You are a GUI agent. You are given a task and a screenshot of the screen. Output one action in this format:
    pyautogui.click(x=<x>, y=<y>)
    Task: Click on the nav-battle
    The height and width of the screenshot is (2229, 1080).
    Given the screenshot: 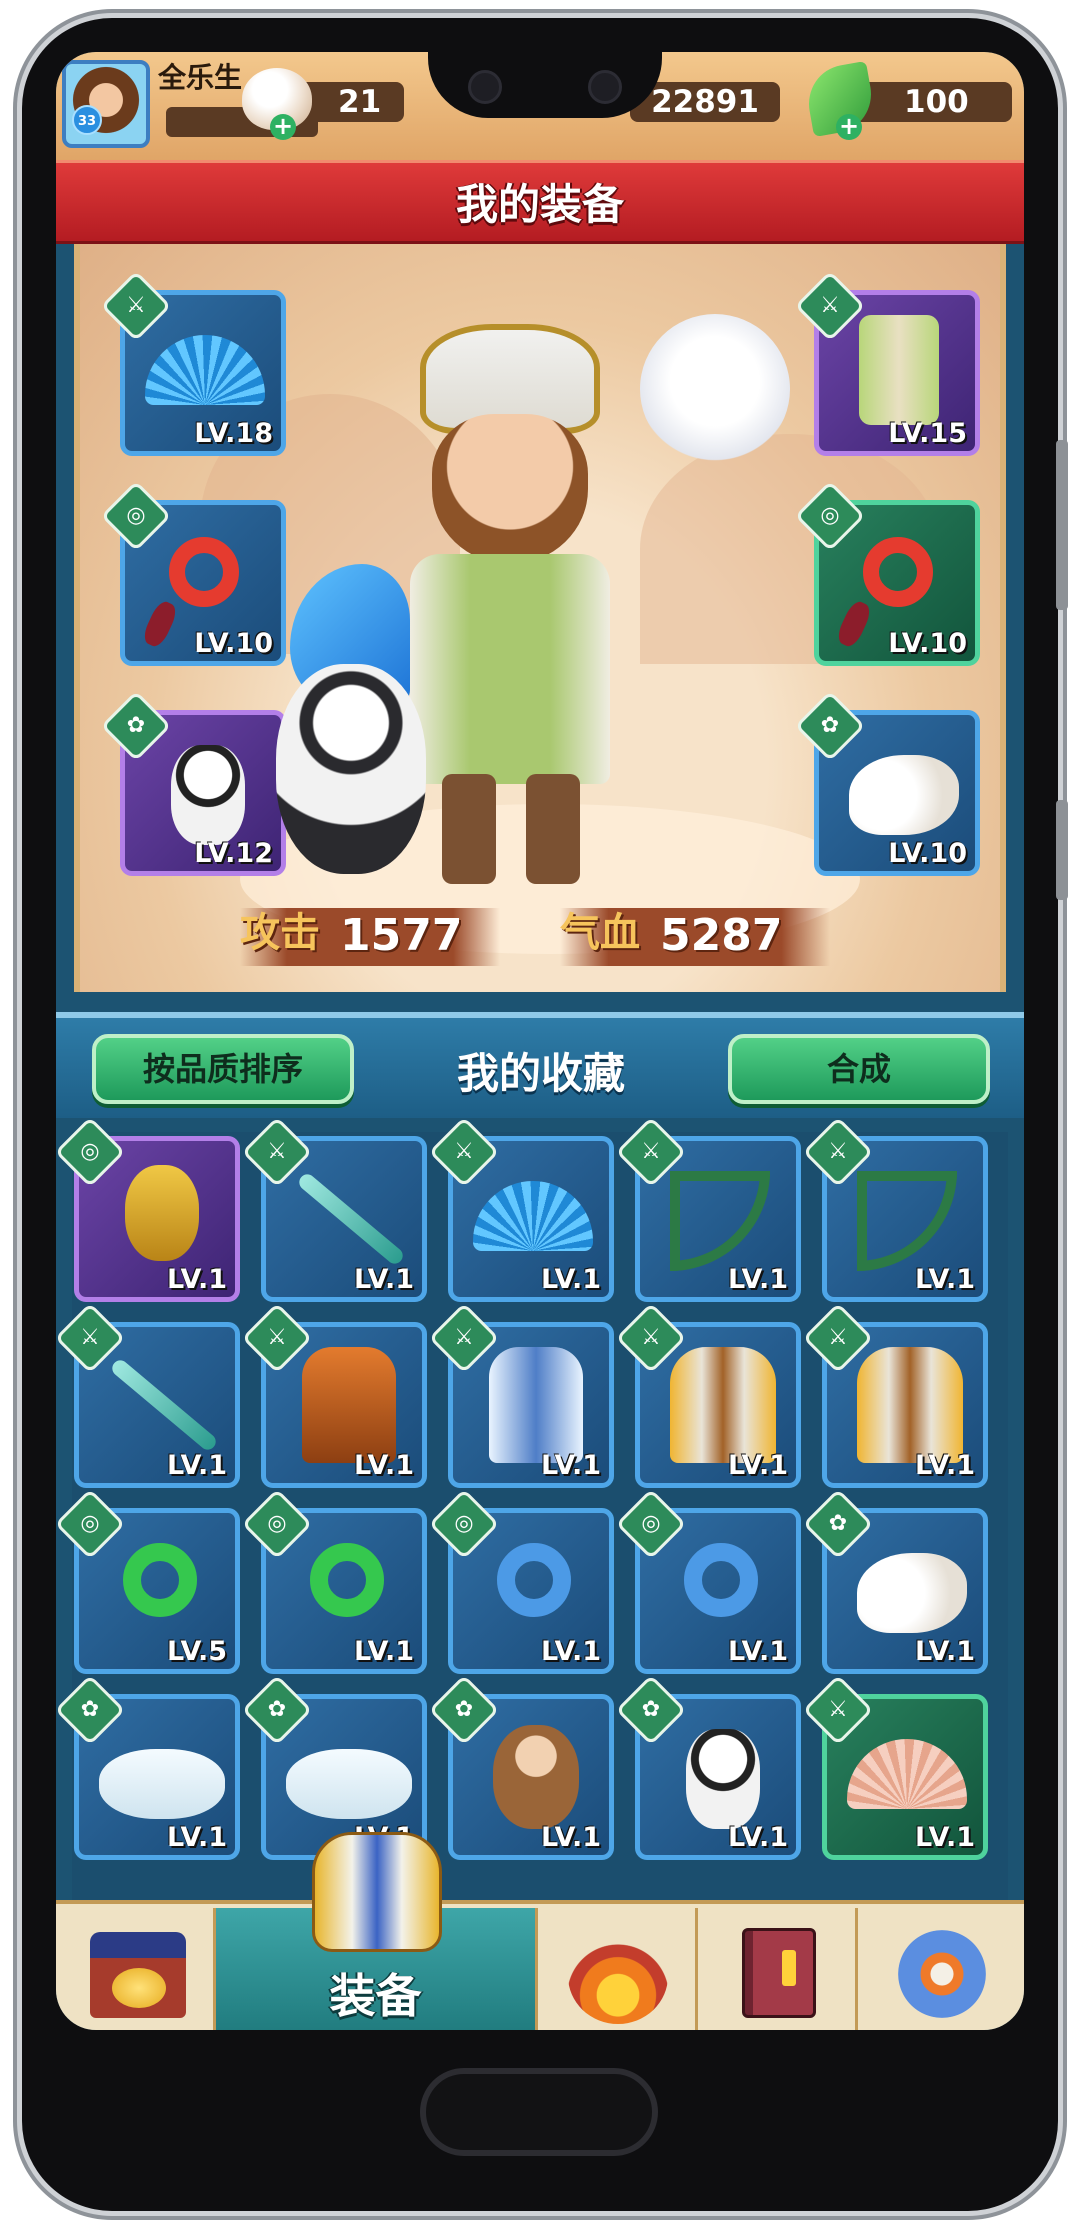 What is the action you would take?
    pyautogui.click(x=618, y=1969)
    